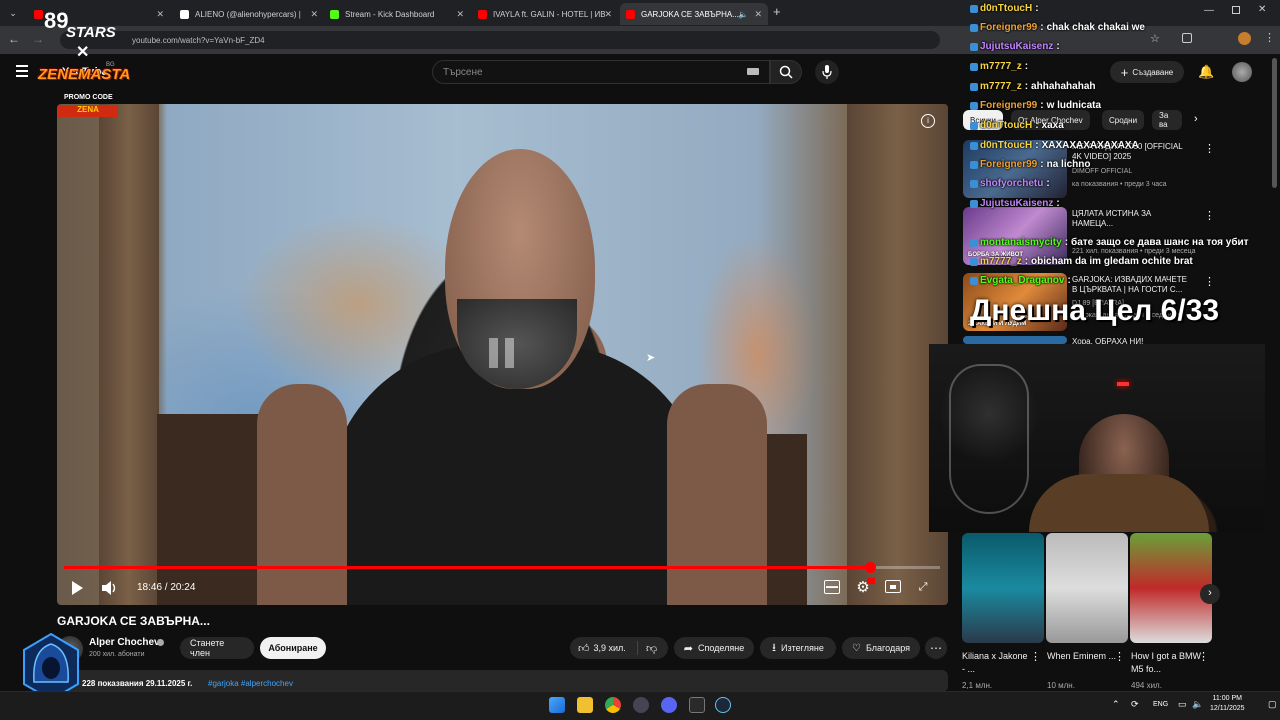 This screenshot has height=720, width=1280. What do you see at coordinates (1160, 704) in the screenshot?
I see `language-indicator: ENG` at bounding box center [1160, 704].